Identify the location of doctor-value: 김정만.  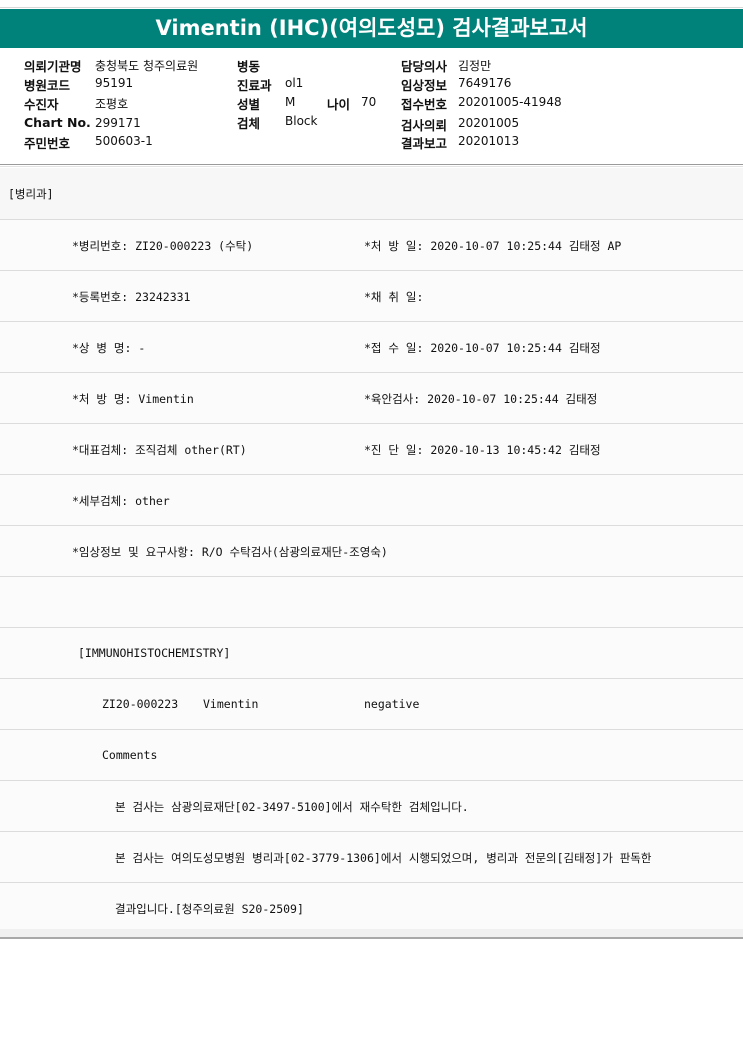
(475, 66).